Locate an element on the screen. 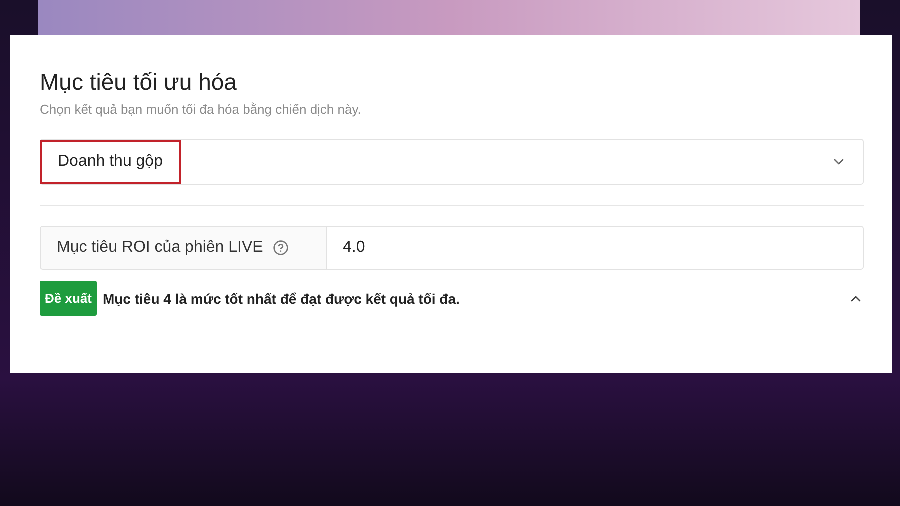  goal-dropdown: Doanh thu gộp is located at coordinates (452, 162).